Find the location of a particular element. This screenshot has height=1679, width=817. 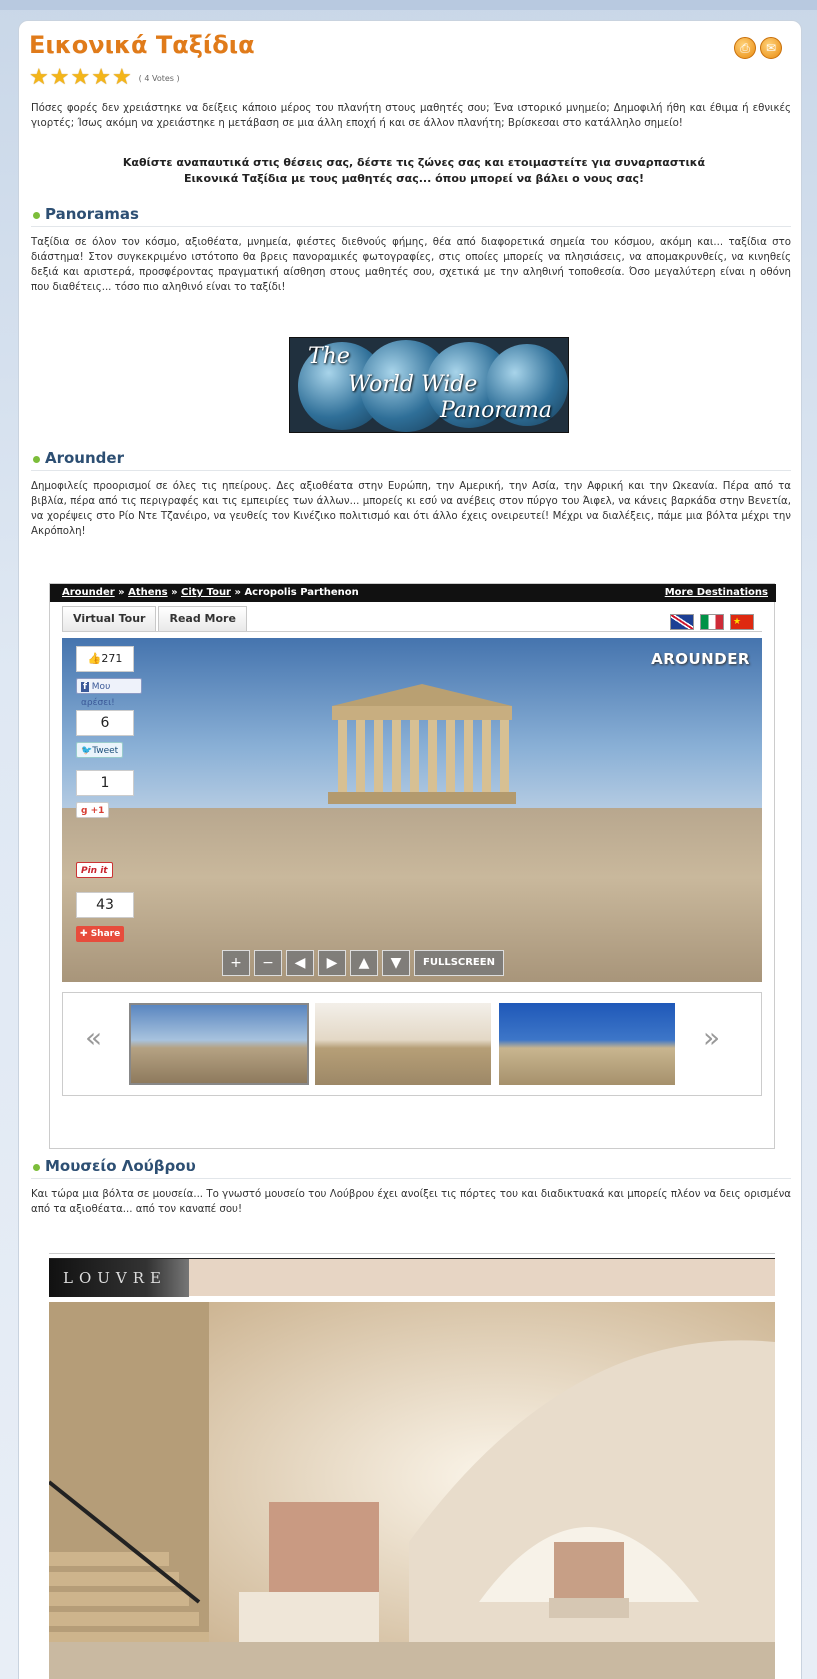

page-title: Εικονικά Ταξίδια is located at coordinates (142, 45).